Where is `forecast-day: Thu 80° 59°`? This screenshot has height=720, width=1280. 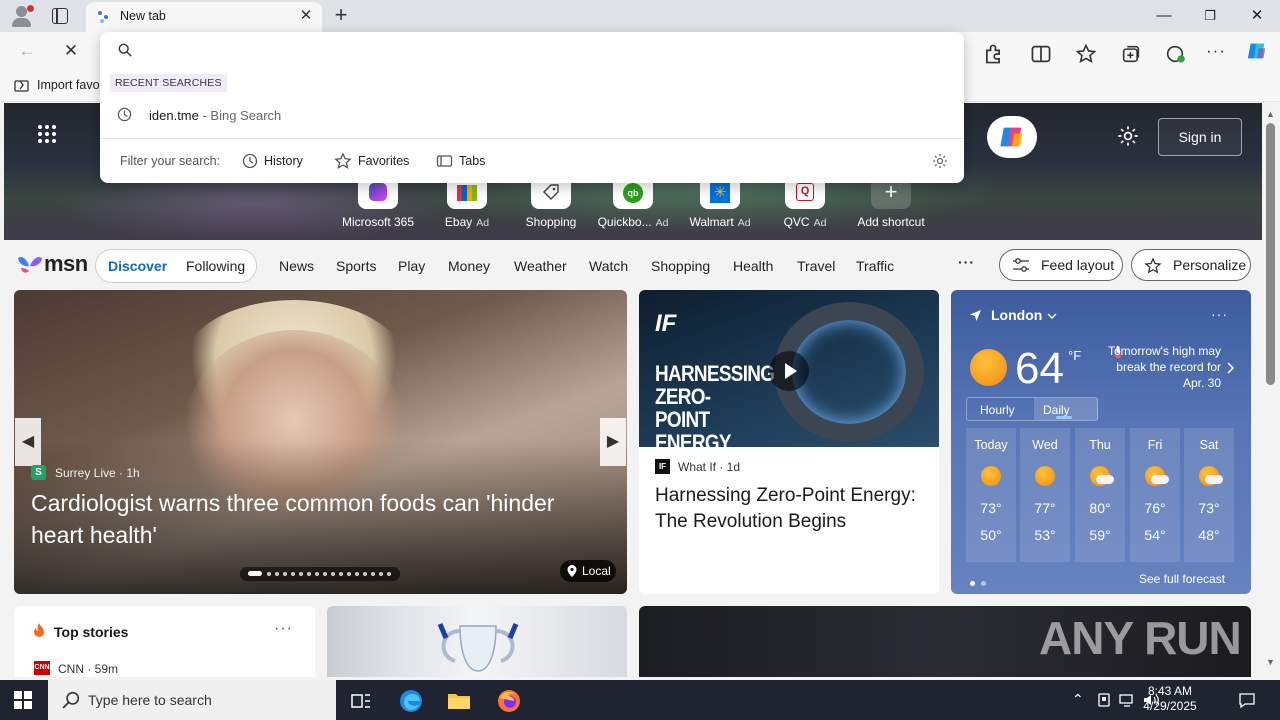
forecast-day: Thu 80° 59° is located at coordinates (1100, 495).